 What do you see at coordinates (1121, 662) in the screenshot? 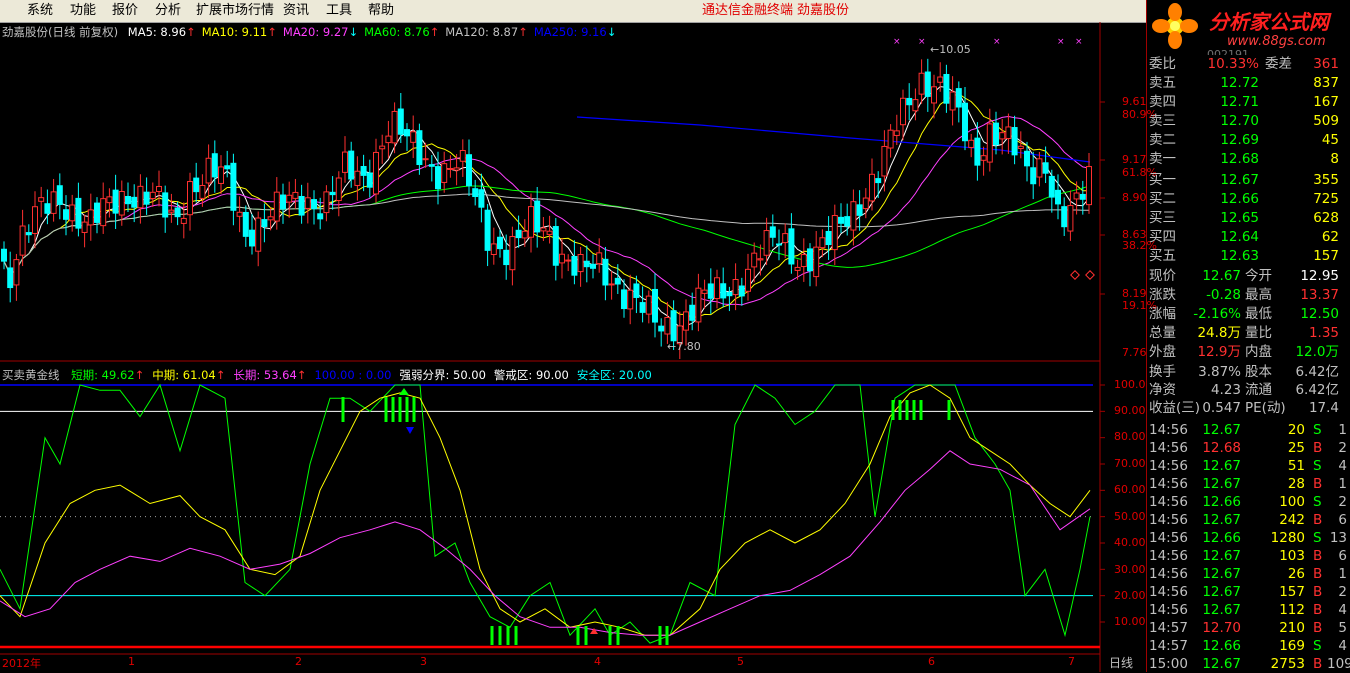
I see `period-label: 日线` at bounding box center [1121, 662].